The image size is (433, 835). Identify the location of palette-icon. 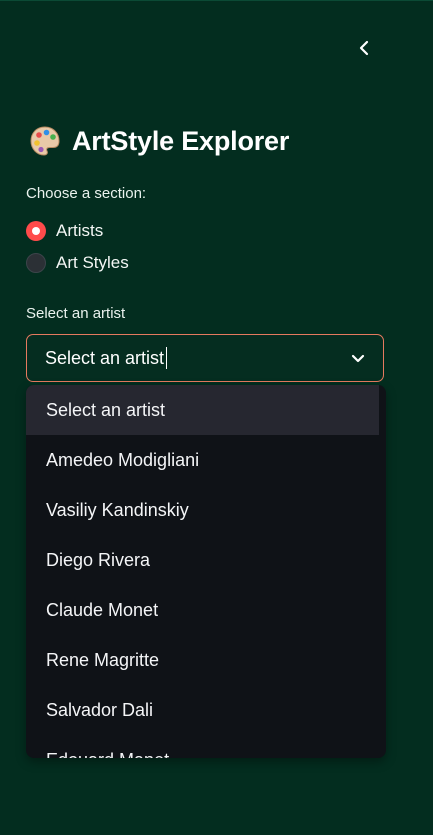
(45, 141).